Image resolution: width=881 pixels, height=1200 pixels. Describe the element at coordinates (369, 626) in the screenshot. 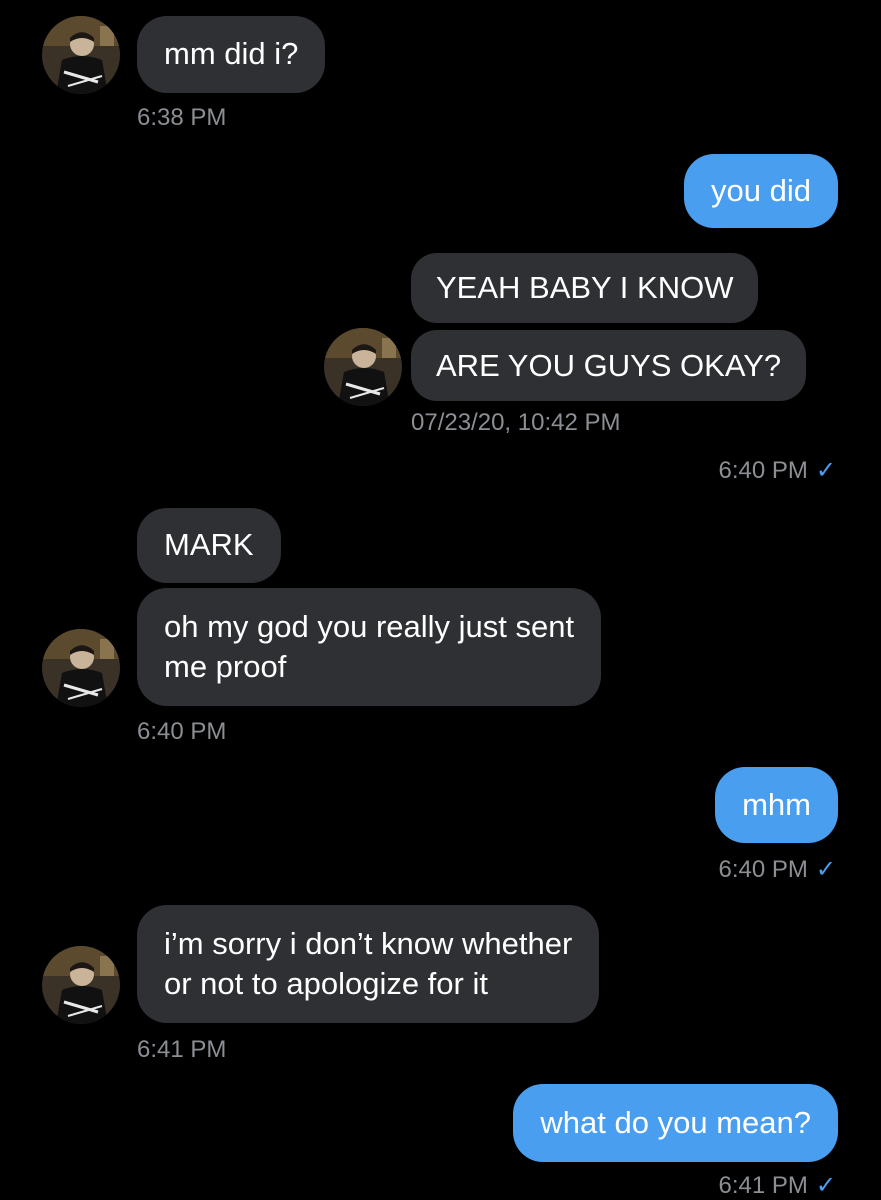

I see `message-text-line: oh my god you really just sent` at that location.